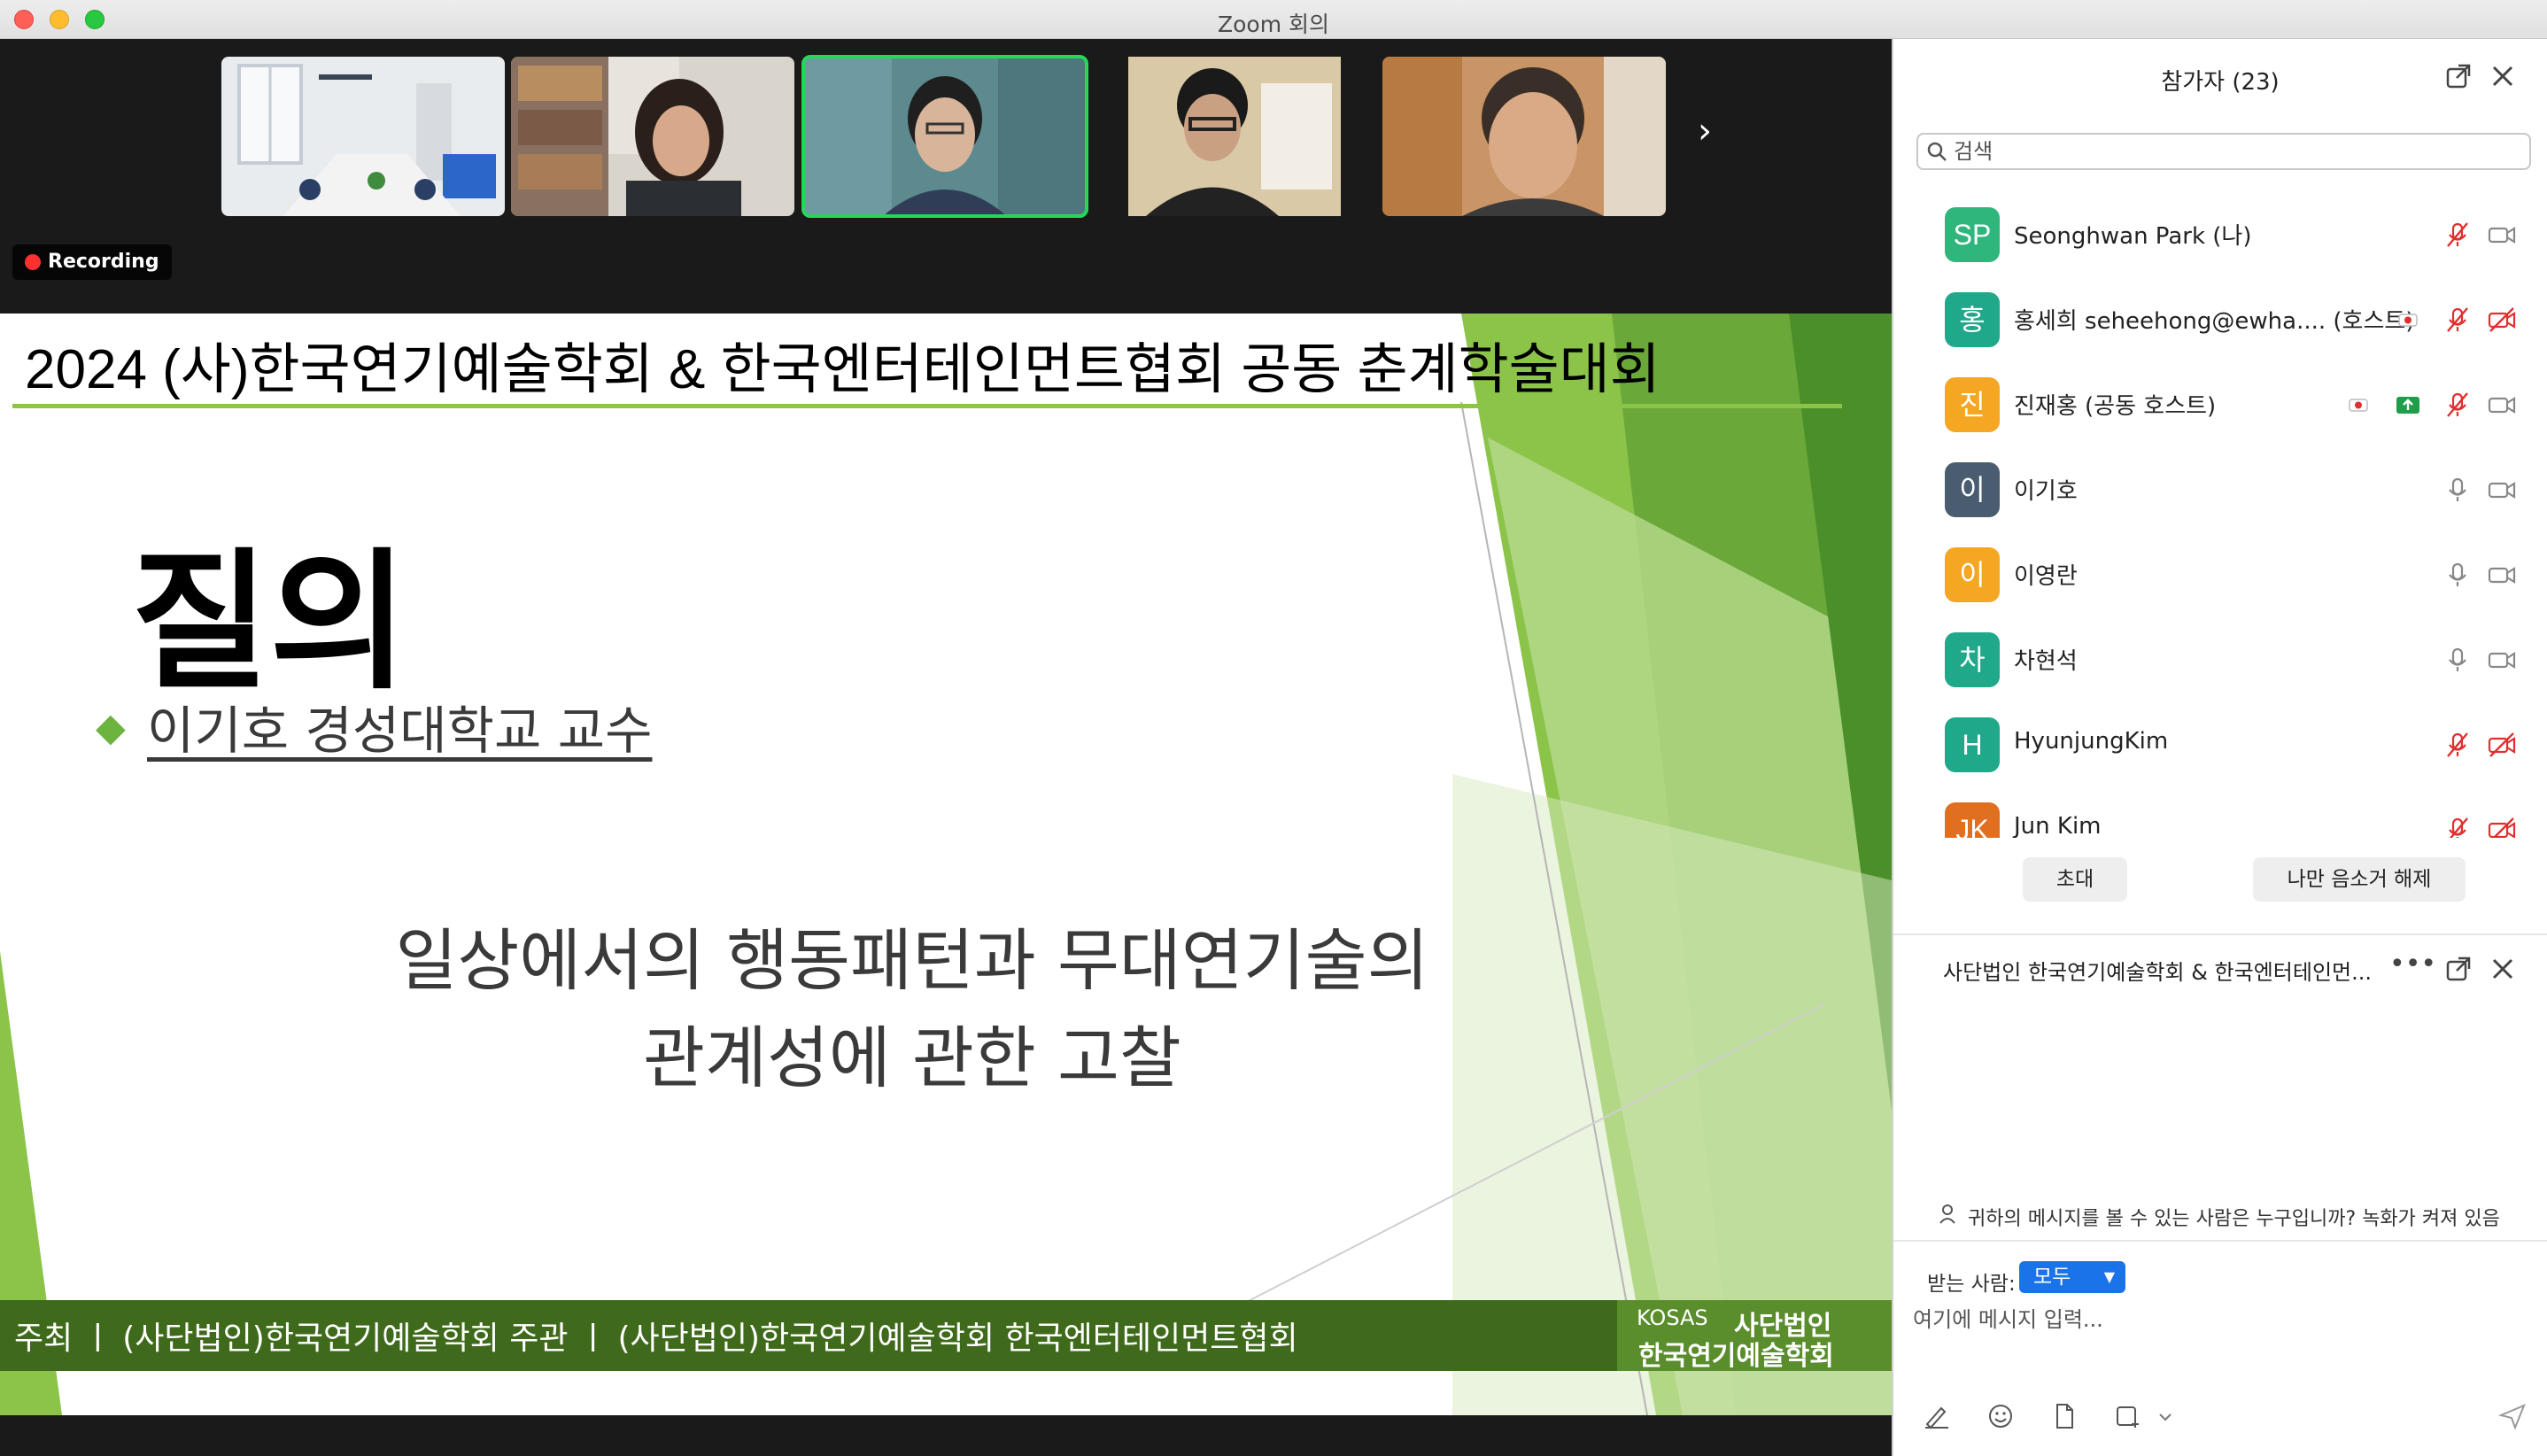 The width and height of the screenshot is (2547, 1456). I want to click on title-bar: Zoom 회의, so click(1274, 19).